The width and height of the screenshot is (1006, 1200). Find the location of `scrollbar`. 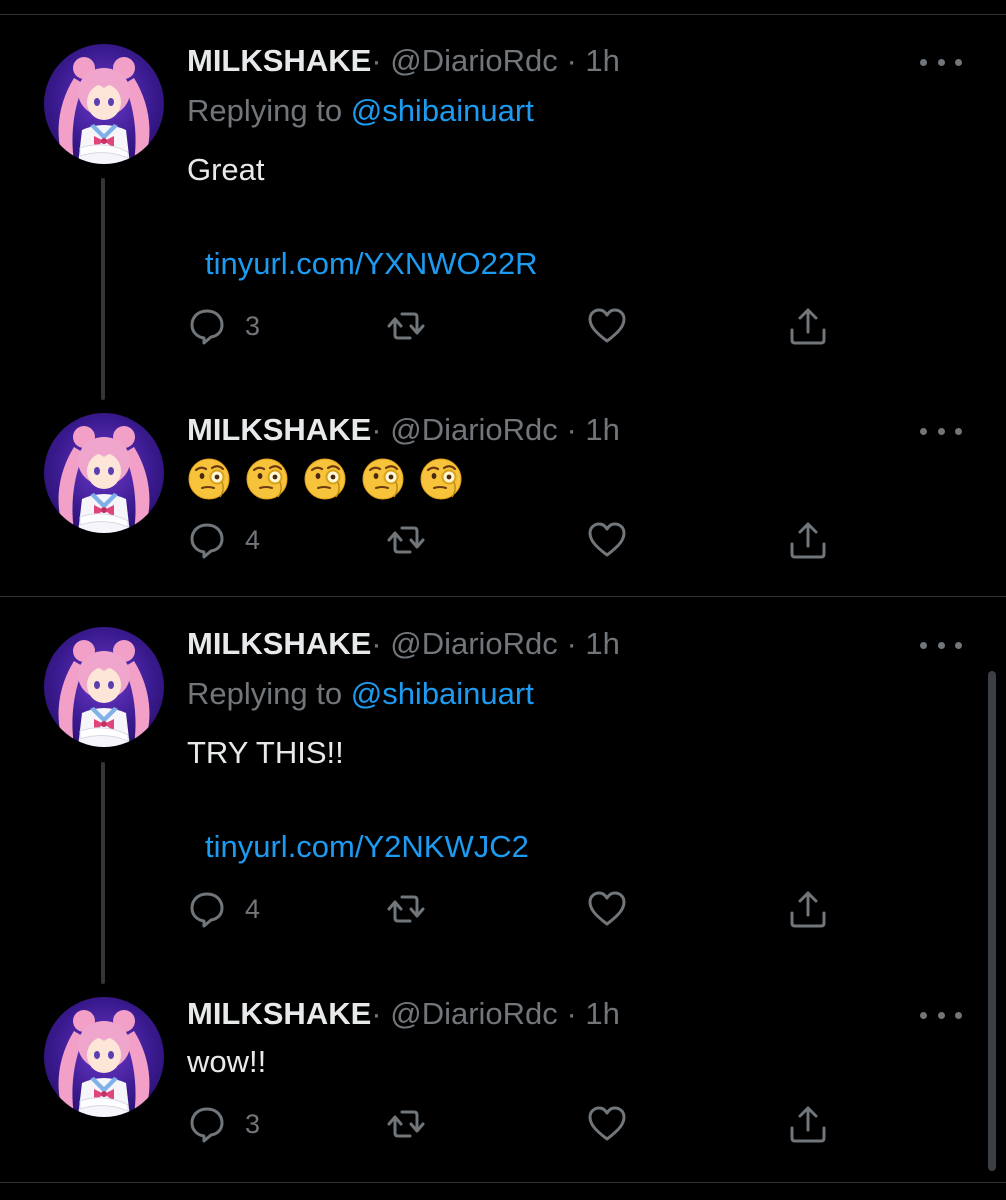

scrollbar is located at coordinates (992, 921).